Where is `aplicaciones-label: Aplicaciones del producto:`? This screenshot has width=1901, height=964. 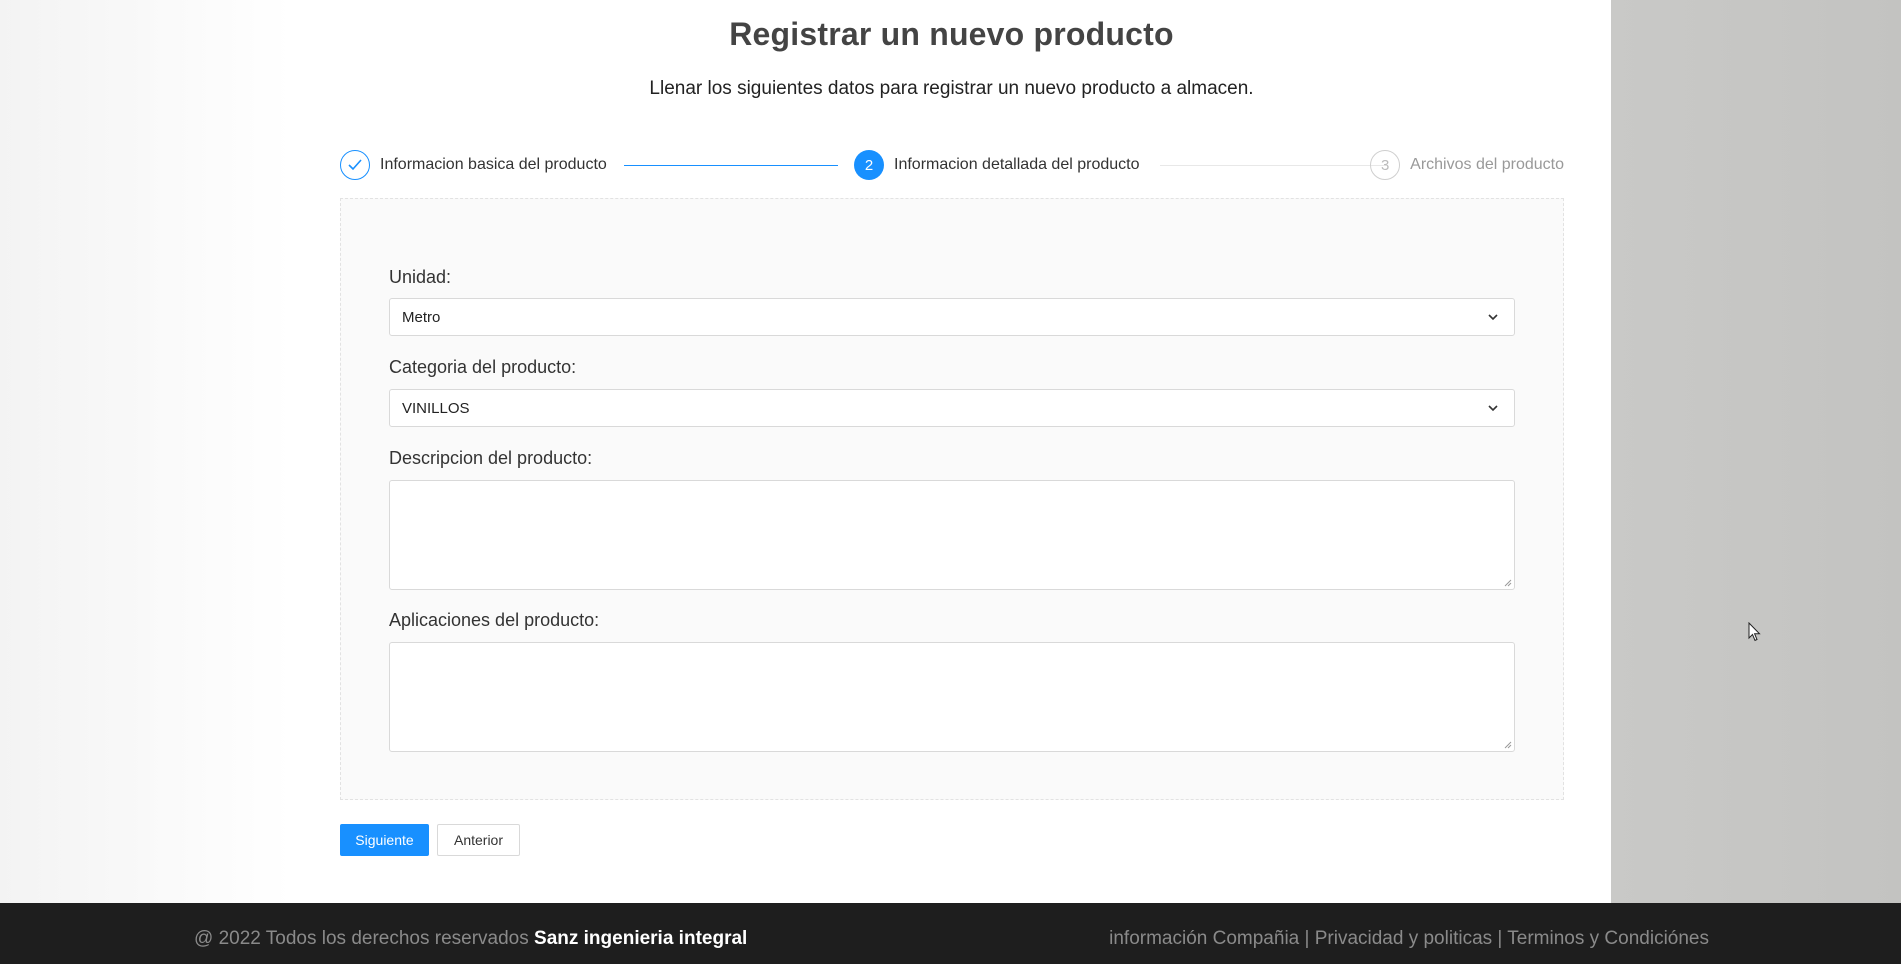
aplicaciones-label: Aplicaciones del producto: is located at coordinates (494, 620).